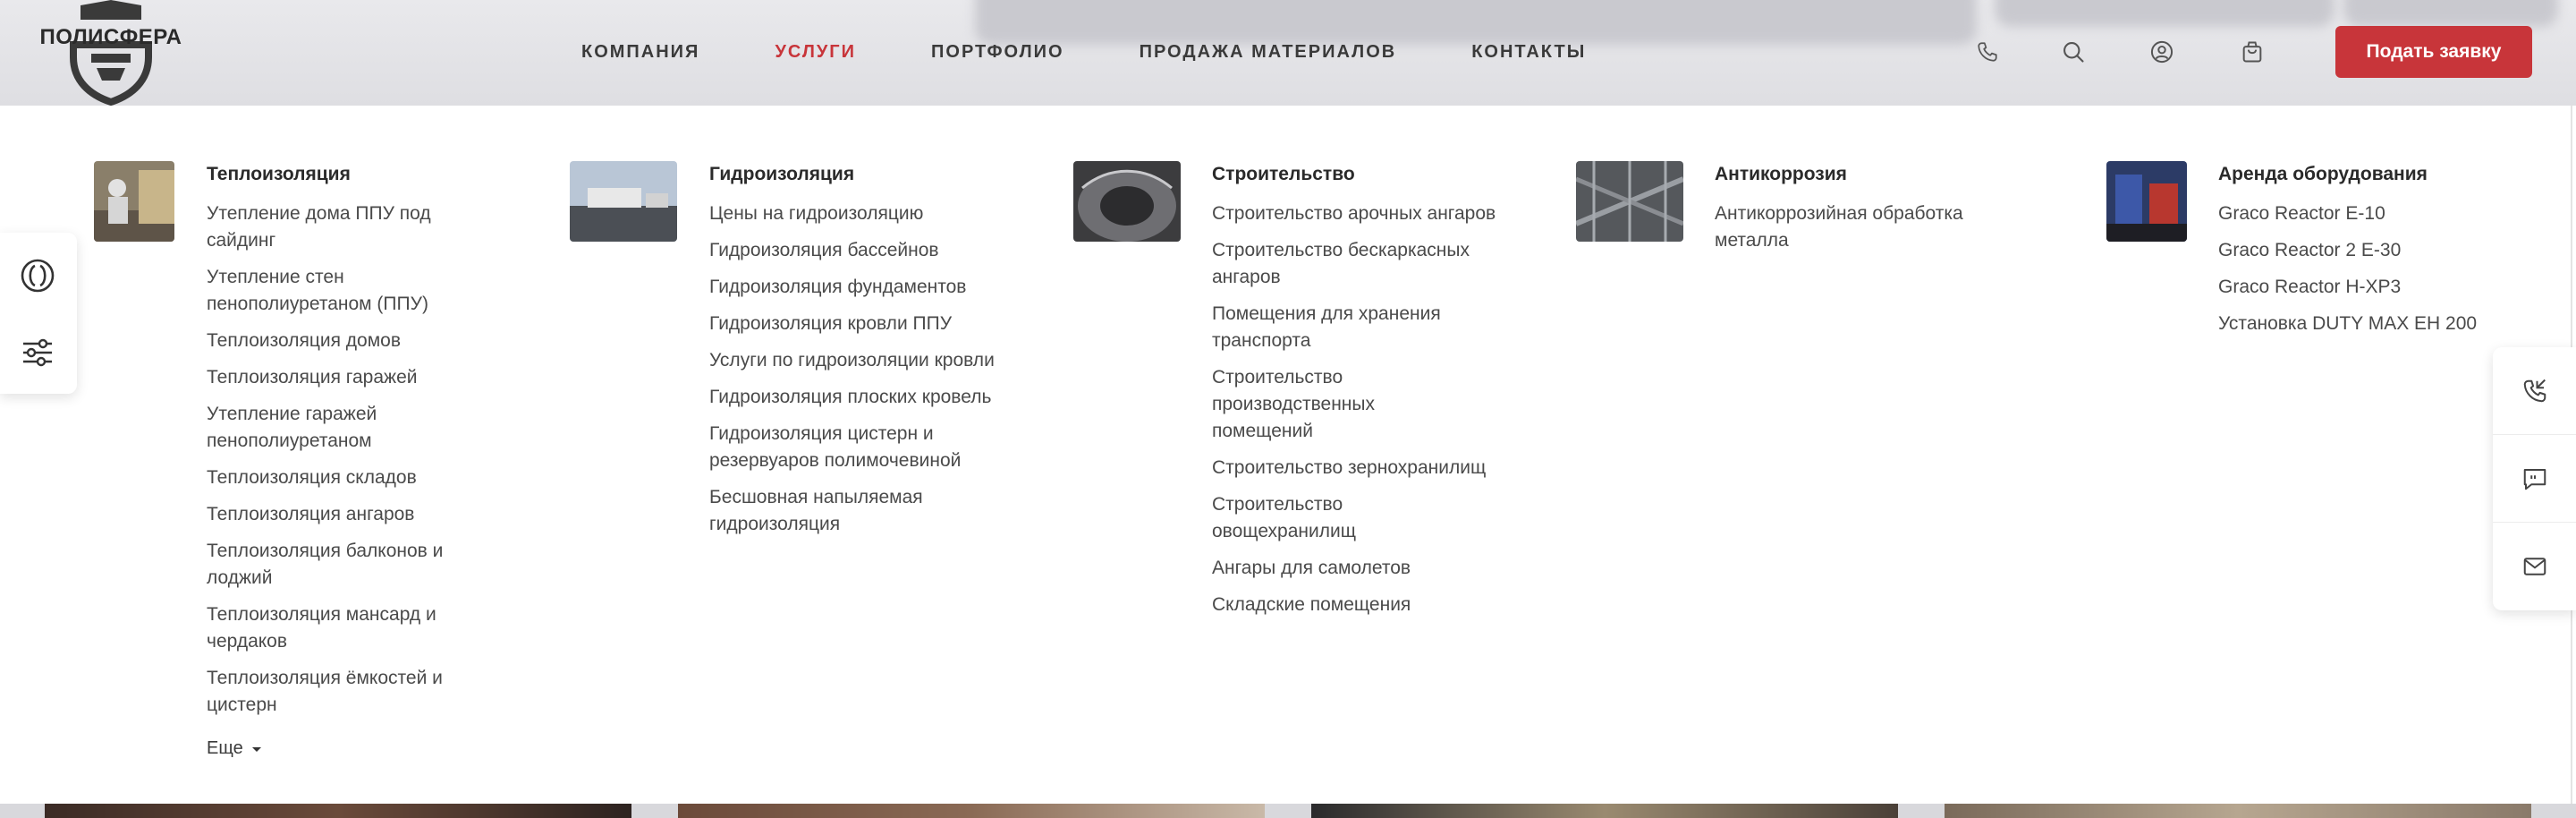 Image resolution: width=2576 pixels, height=818 pixels. I want to click on more-toggle: Еще, so click(341, 749).